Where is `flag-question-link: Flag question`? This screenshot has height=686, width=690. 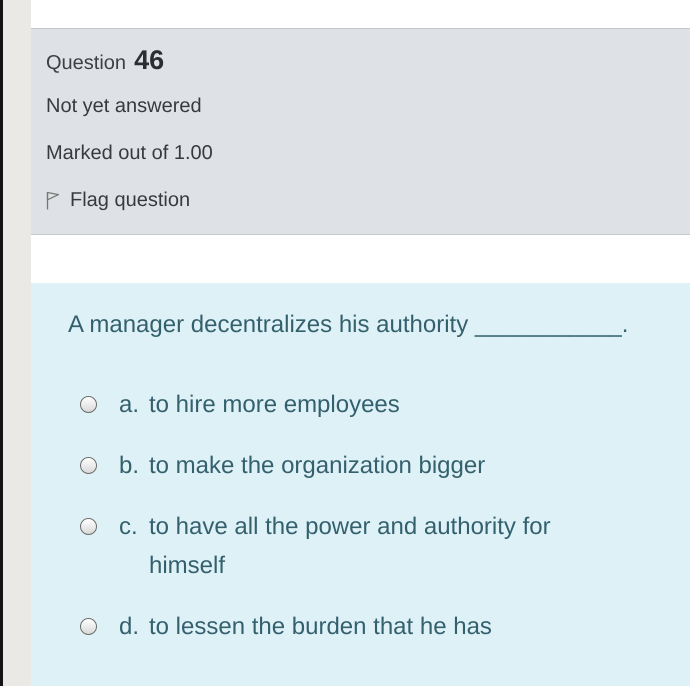 flag-question-link: Flag question is located at coordinates (118, 200).